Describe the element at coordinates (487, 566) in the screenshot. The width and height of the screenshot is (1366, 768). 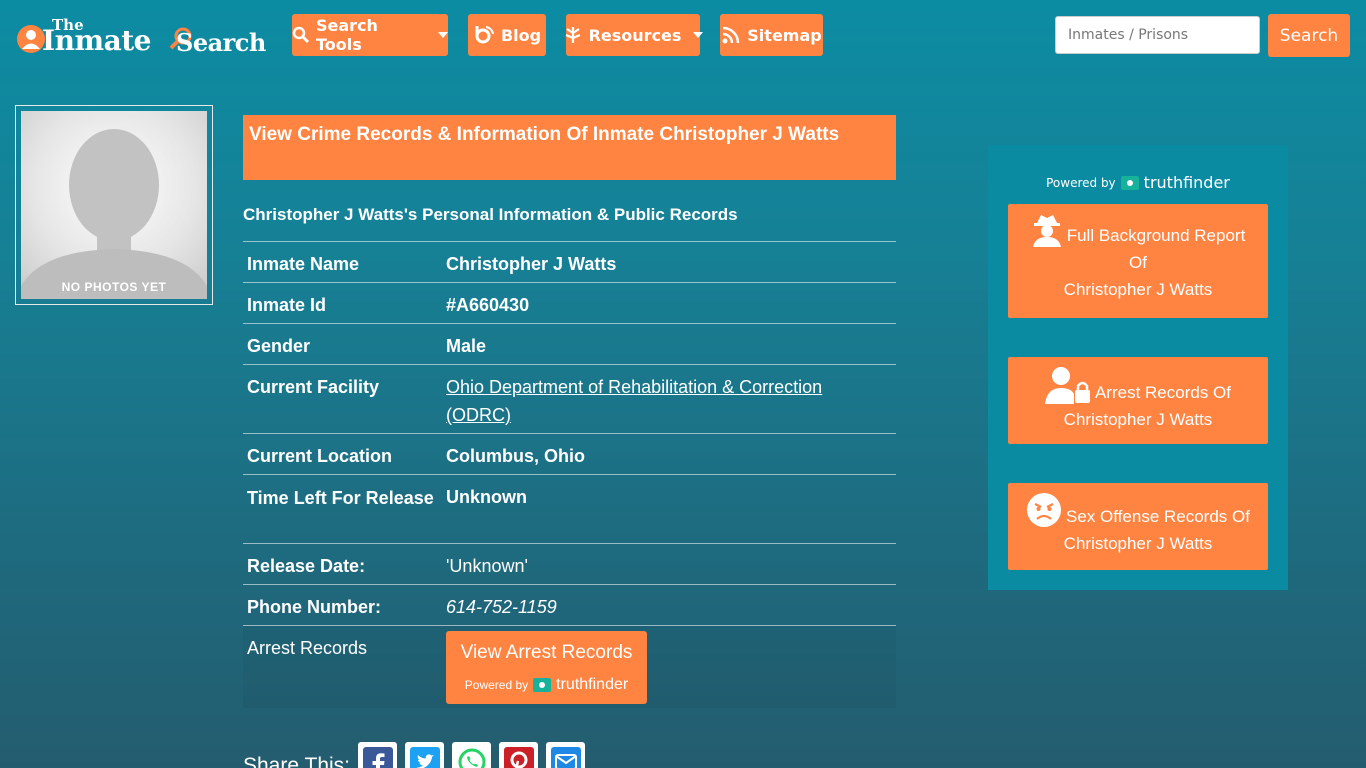
I see `row-value: 'Unknown'` at that location.